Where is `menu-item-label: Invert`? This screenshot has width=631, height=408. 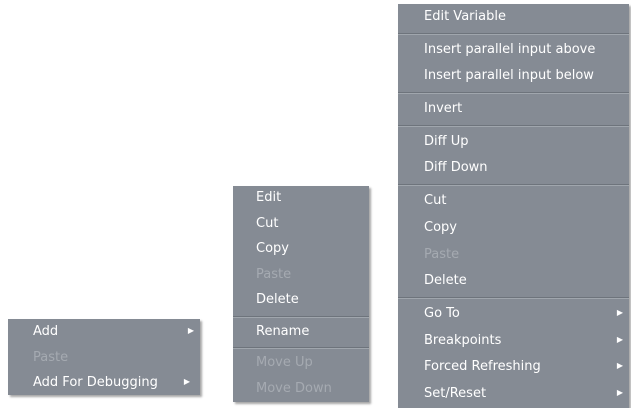 menu-item-label: Invert is located at coordinates (443, 109).